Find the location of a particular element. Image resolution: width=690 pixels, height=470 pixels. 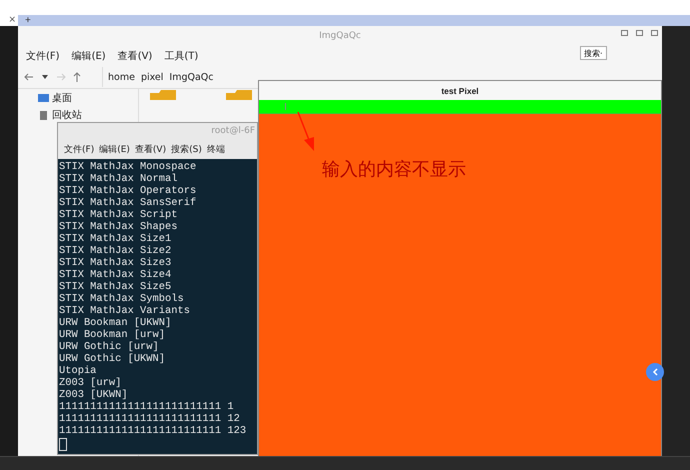

menu-item: 终端 is located at coordinates (215, 149).